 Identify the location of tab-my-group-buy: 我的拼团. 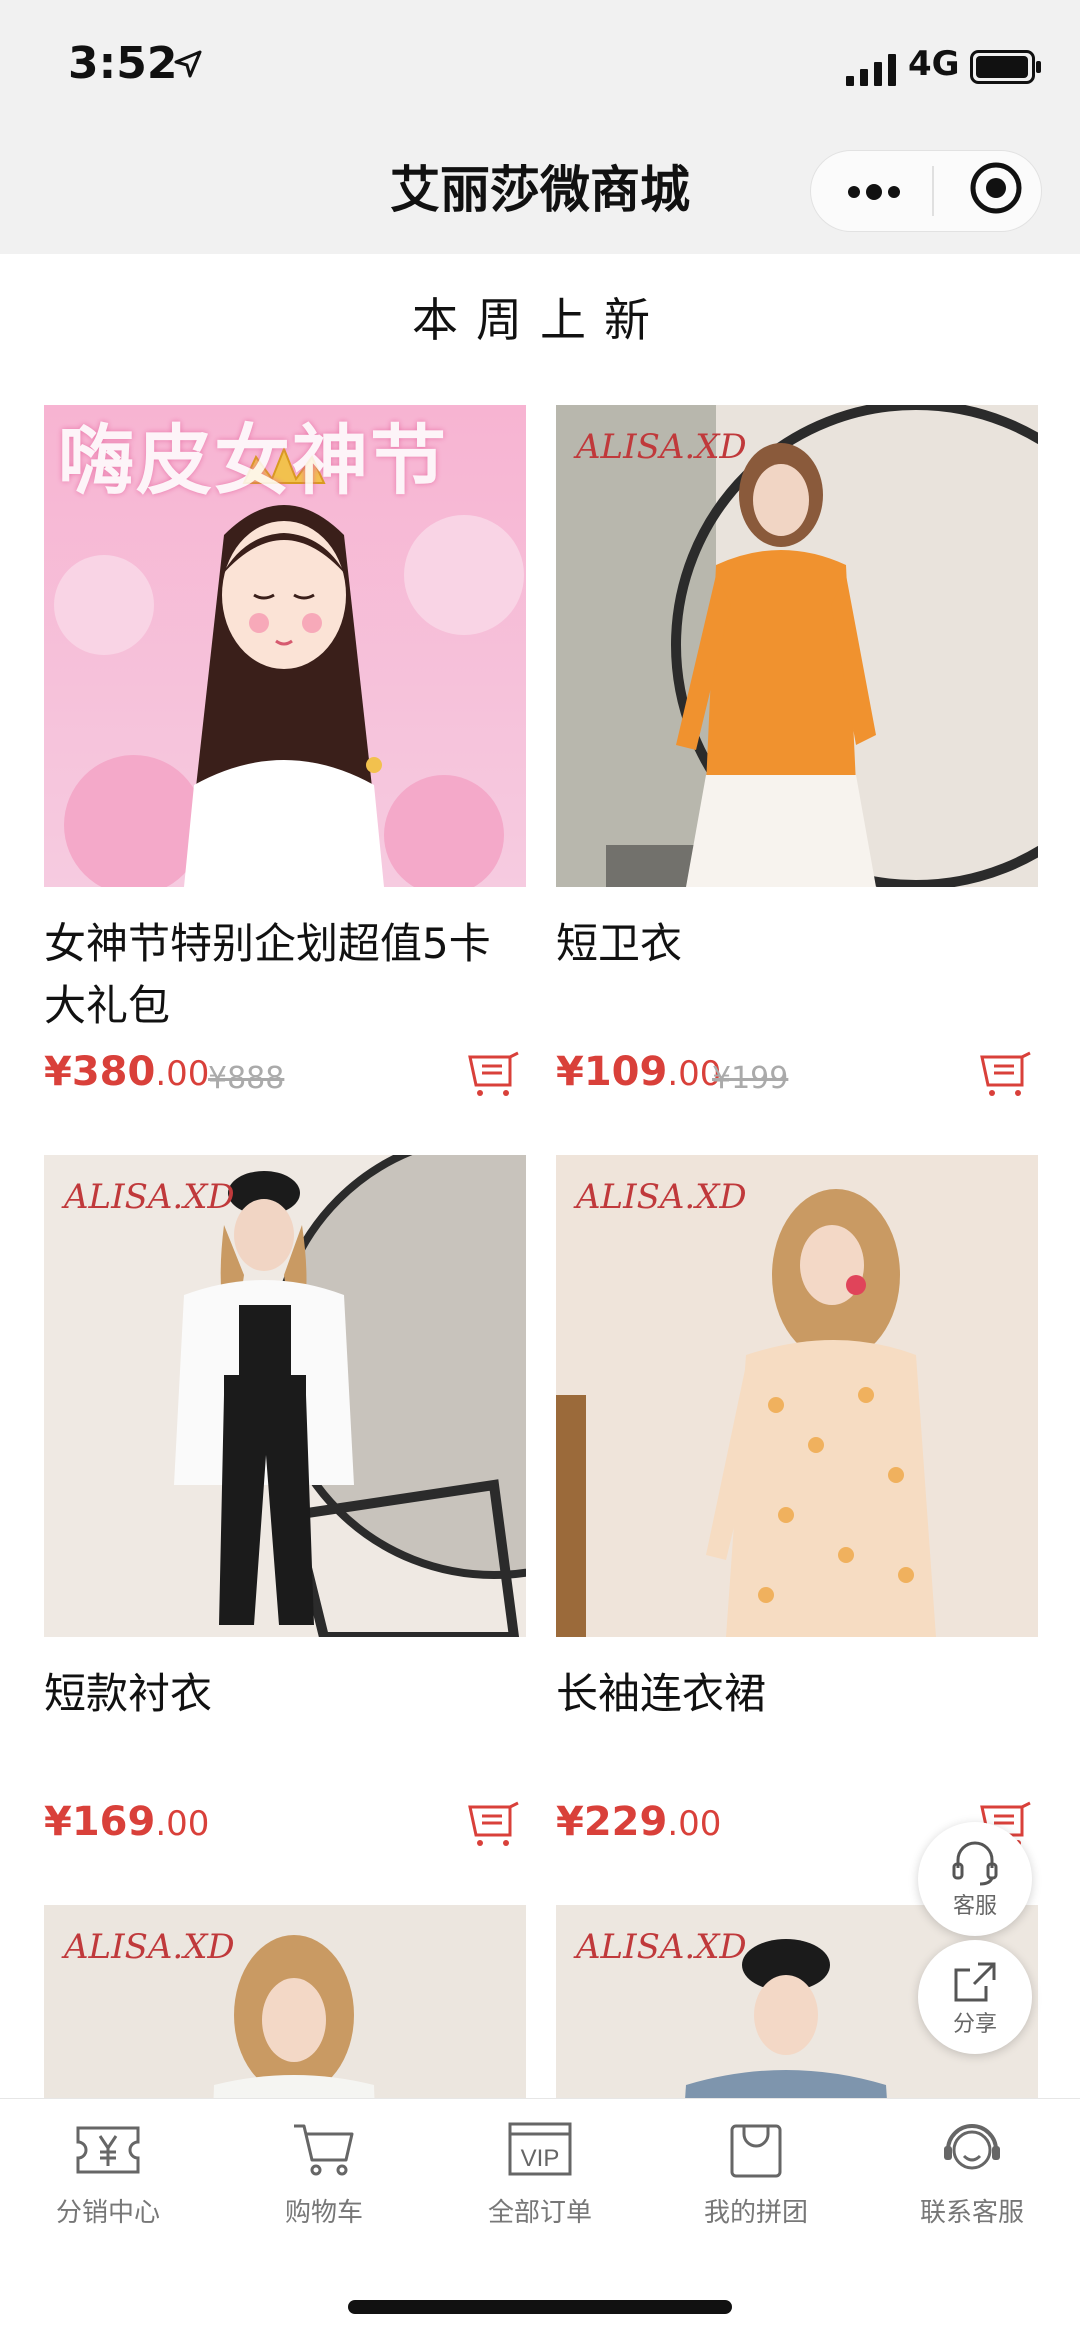
(756, 2175).